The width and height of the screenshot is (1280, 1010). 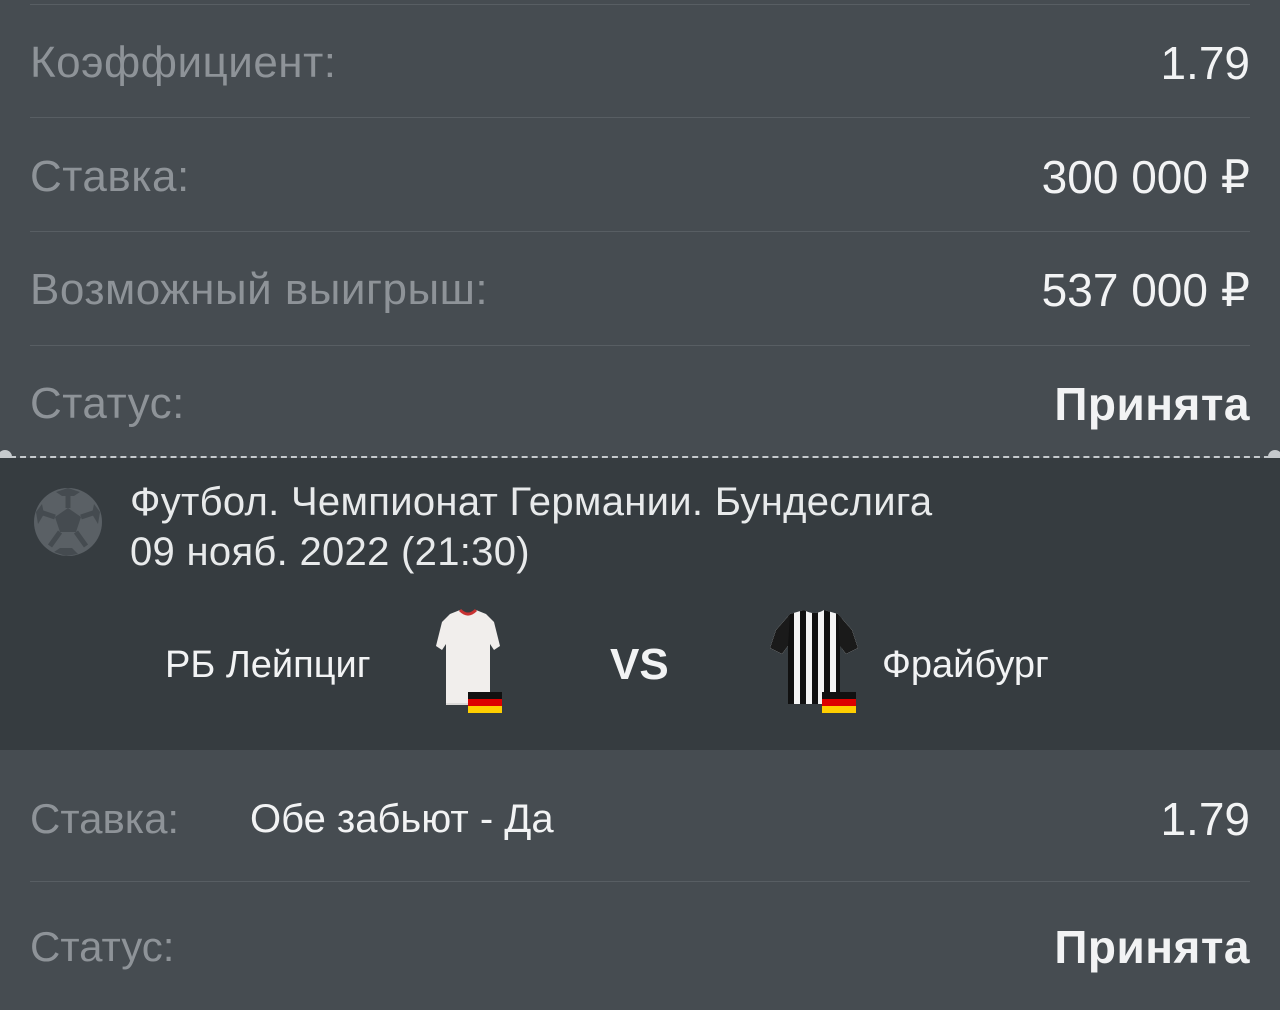 What do you see at coordinates (110, 176) in the screenshot?
I see `stake-label: Ставка:` at bounding box center [110, 176].